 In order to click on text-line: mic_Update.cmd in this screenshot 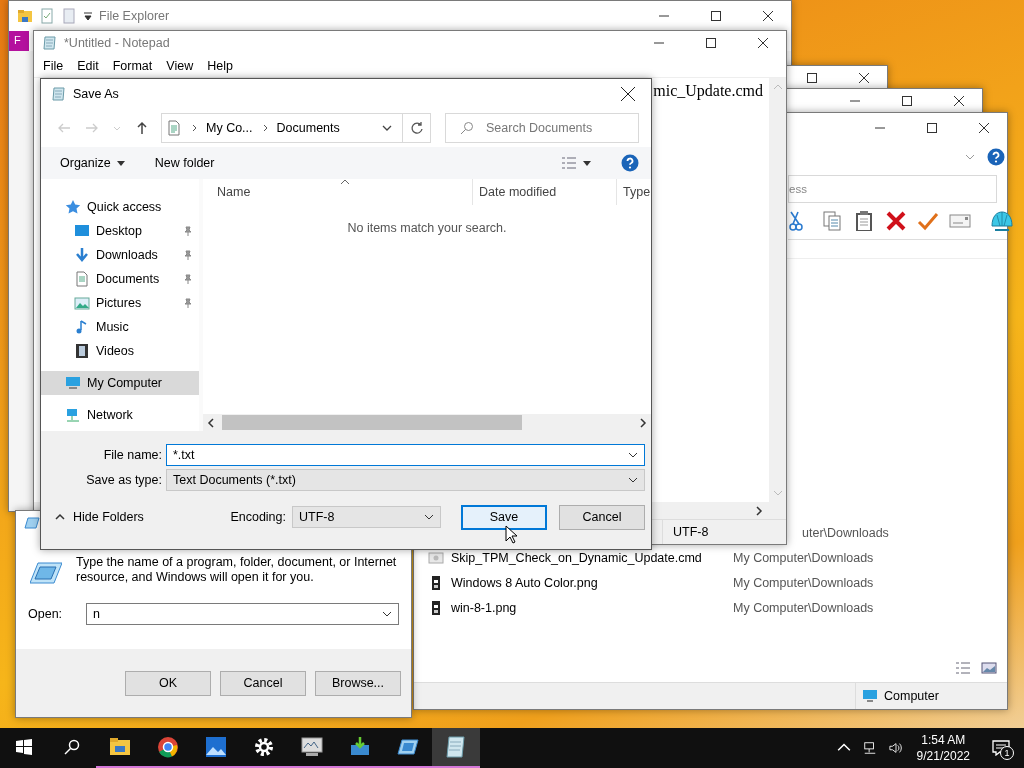, I will do `click(708, 90)`.